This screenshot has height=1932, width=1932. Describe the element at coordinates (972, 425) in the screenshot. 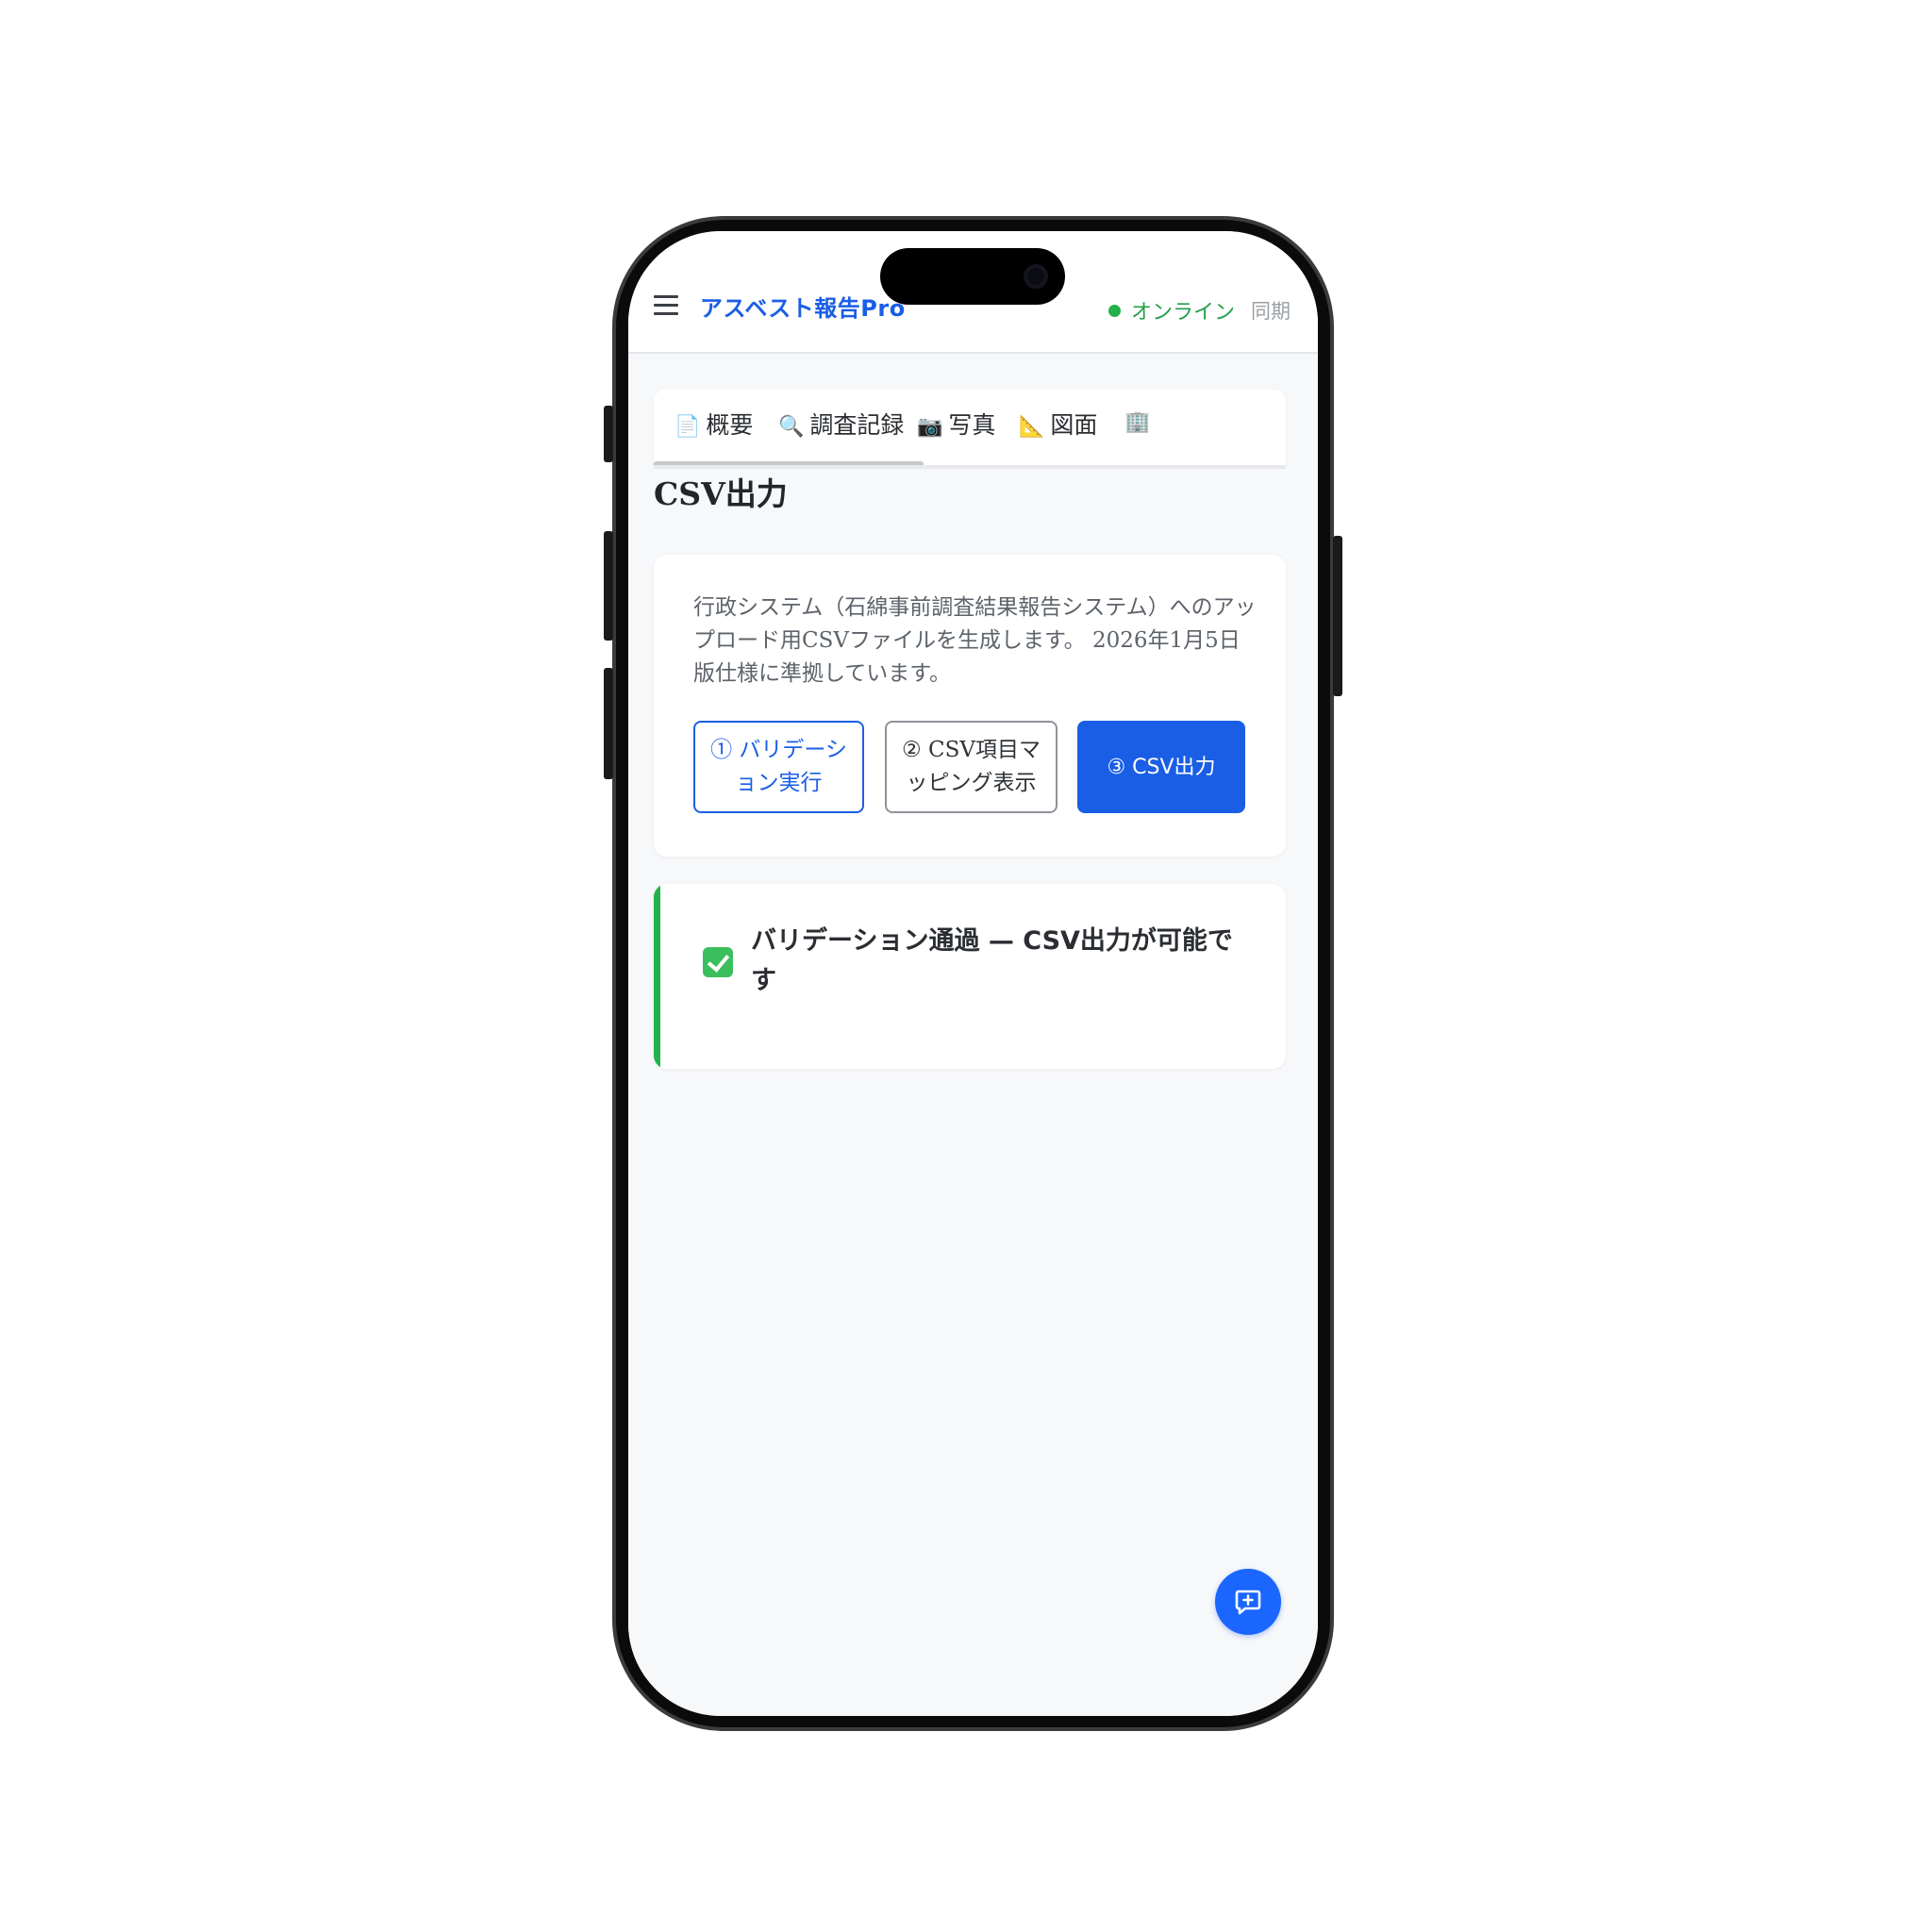

I see `tab-label: 写真` at that location.